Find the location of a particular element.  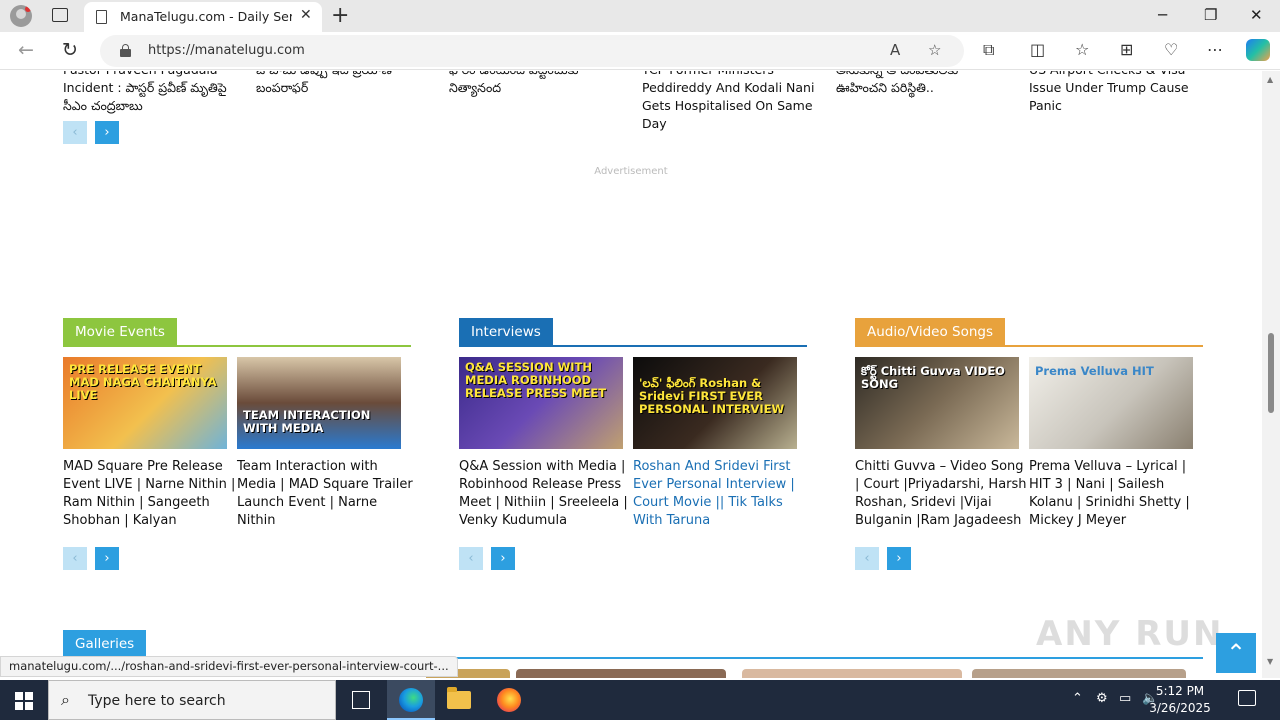

movie-events-prev-button: ‹ is located at coordinates (75, 558).